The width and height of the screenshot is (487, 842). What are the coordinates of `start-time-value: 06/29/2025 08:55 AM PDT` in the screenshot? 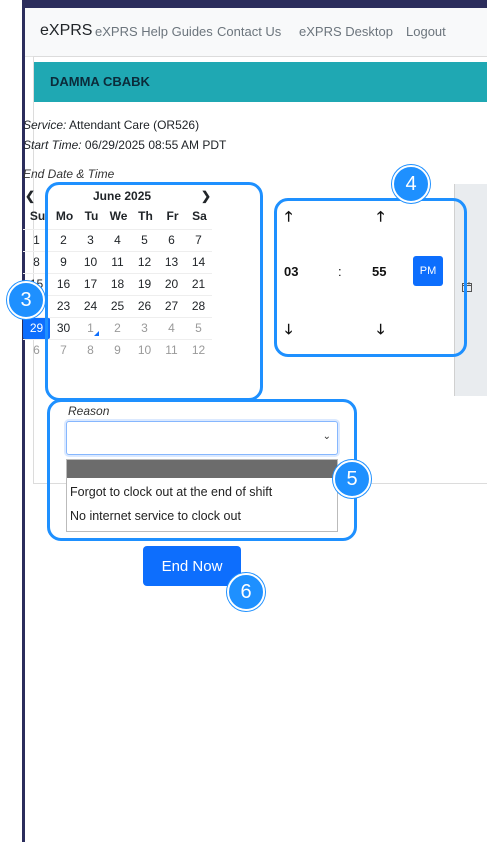 It's located at (155, 145).